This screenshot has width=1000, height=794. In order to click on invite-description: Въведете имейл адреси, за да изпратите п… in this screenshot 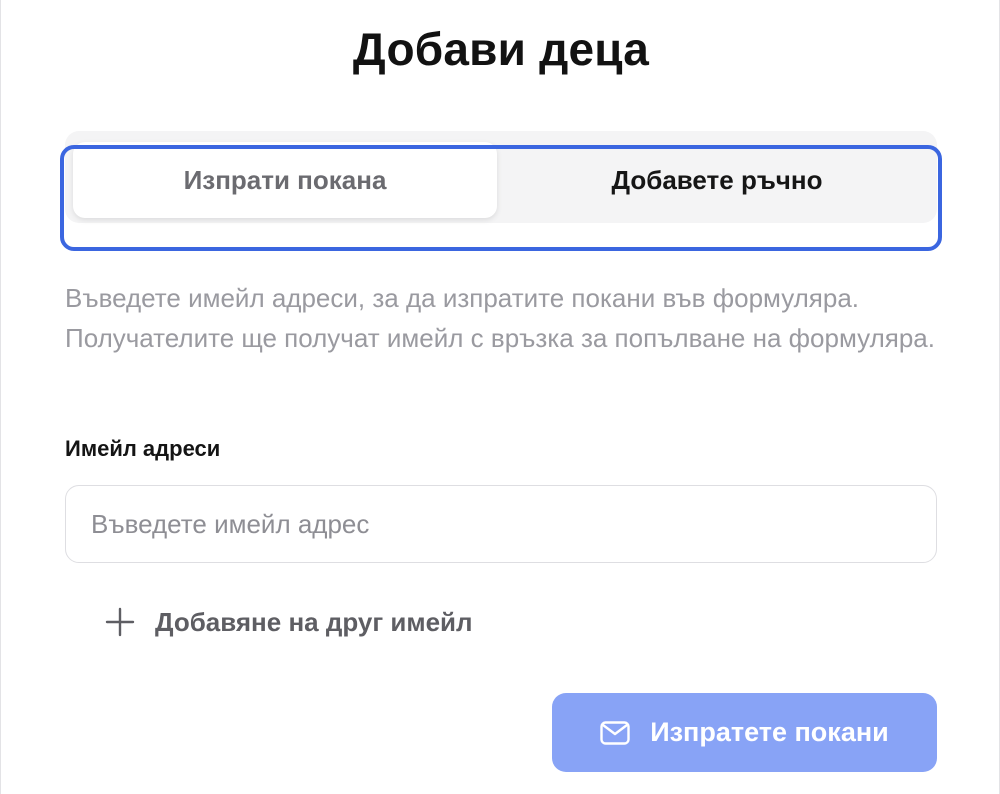, I will do `click(500, 318)`.